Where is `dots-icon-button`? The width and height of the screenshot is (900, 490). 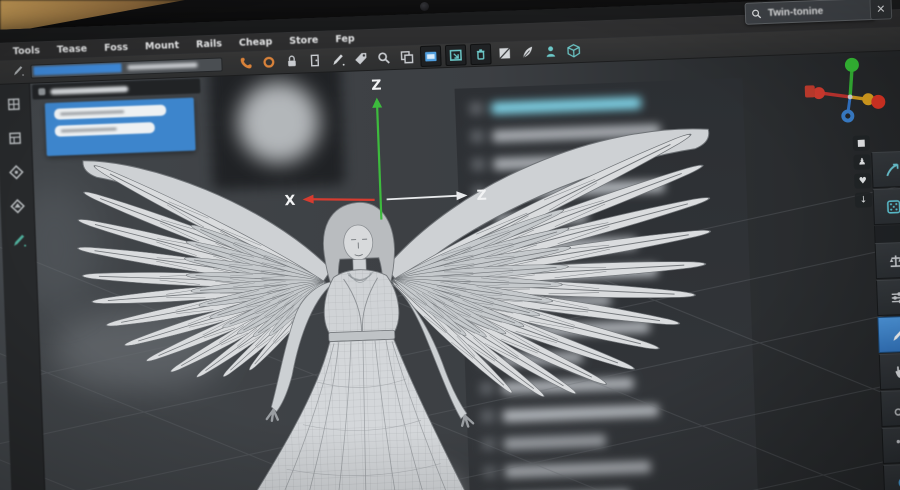 dots-icon-button is located at coordinates (890, 445).